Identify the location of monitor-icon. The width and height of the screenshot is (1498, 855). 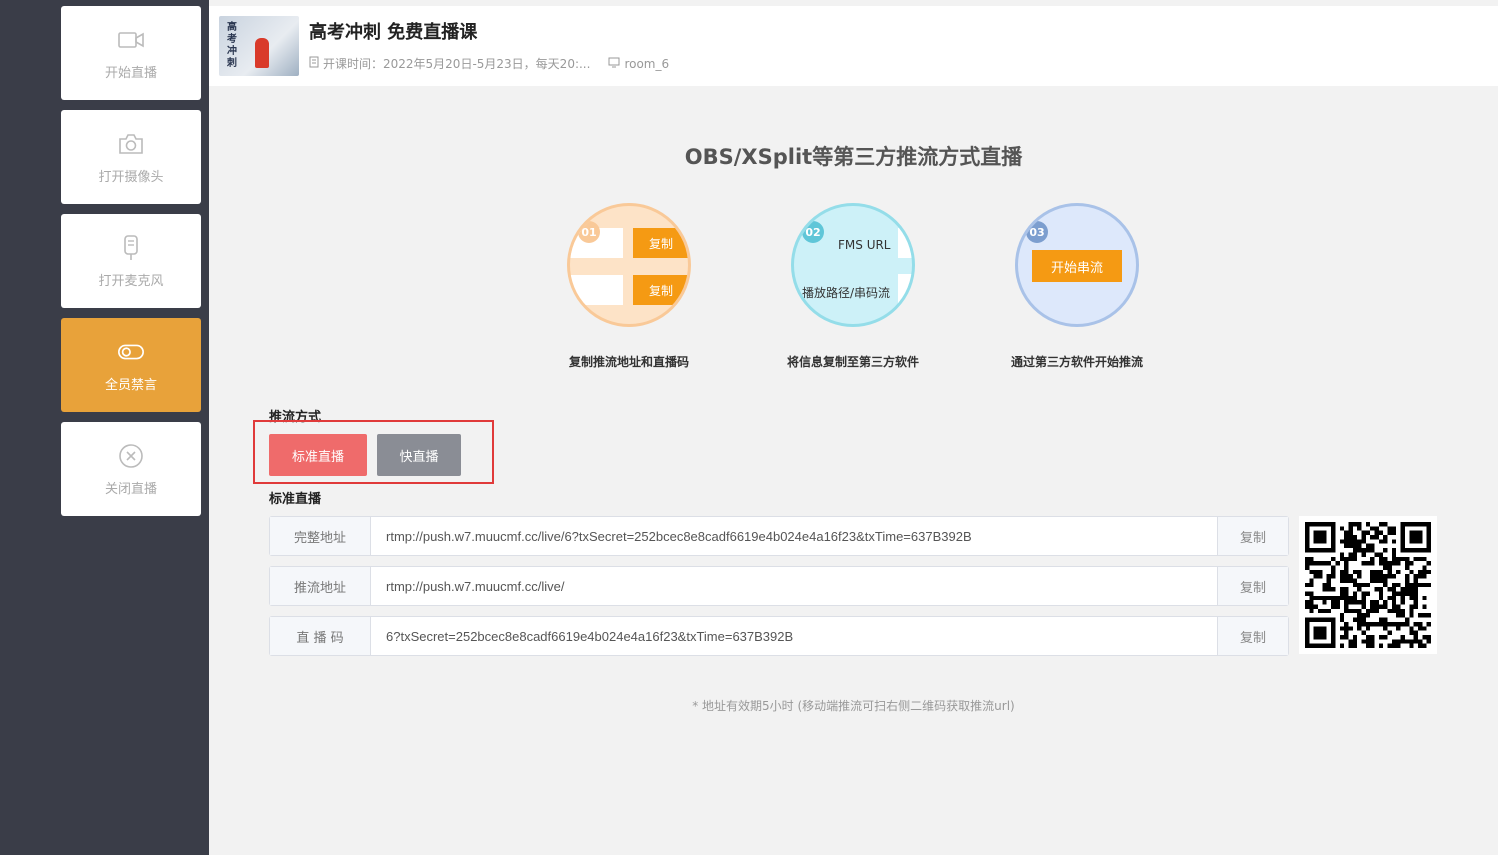
(614, 64).